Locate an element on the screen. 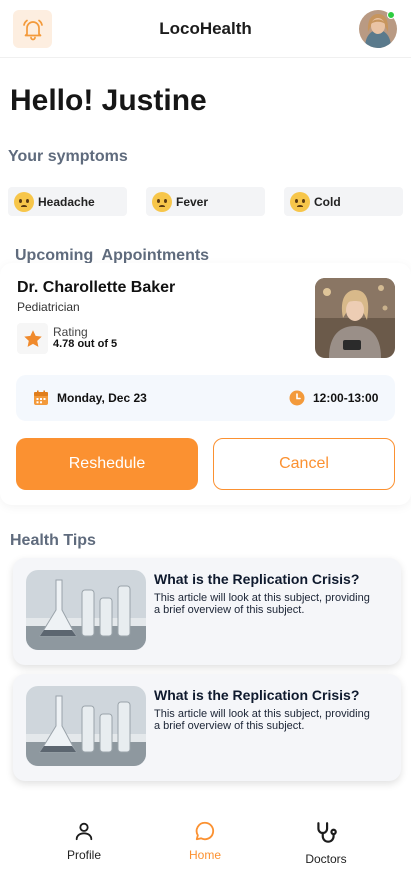 Image resolution: width=411 pixels, height=876 pixels. app-title: LocoHealth is located at coordinates (205, 28).